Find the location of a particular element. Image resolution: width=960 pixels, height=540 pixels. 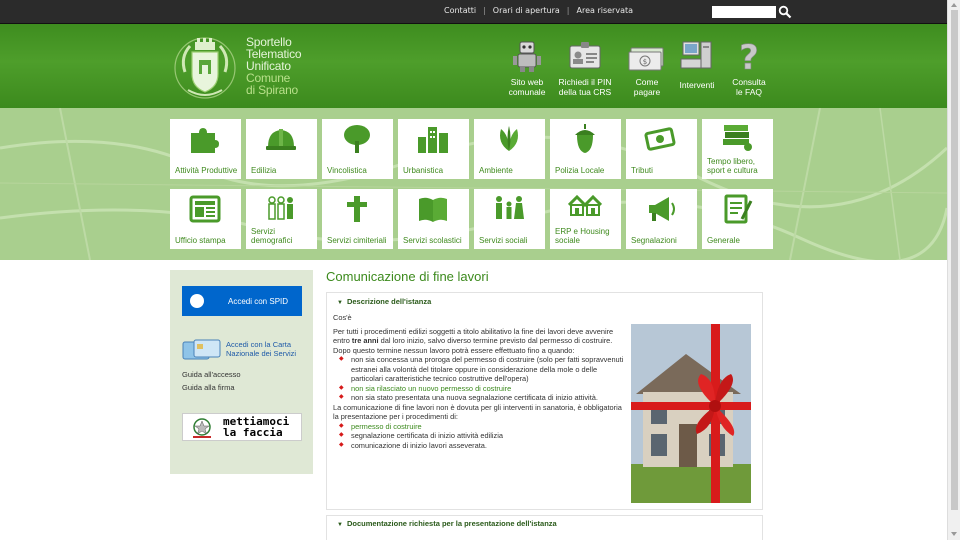

tile-servizi-sociali: Servizi sociali is located at coordinates (509, 219).